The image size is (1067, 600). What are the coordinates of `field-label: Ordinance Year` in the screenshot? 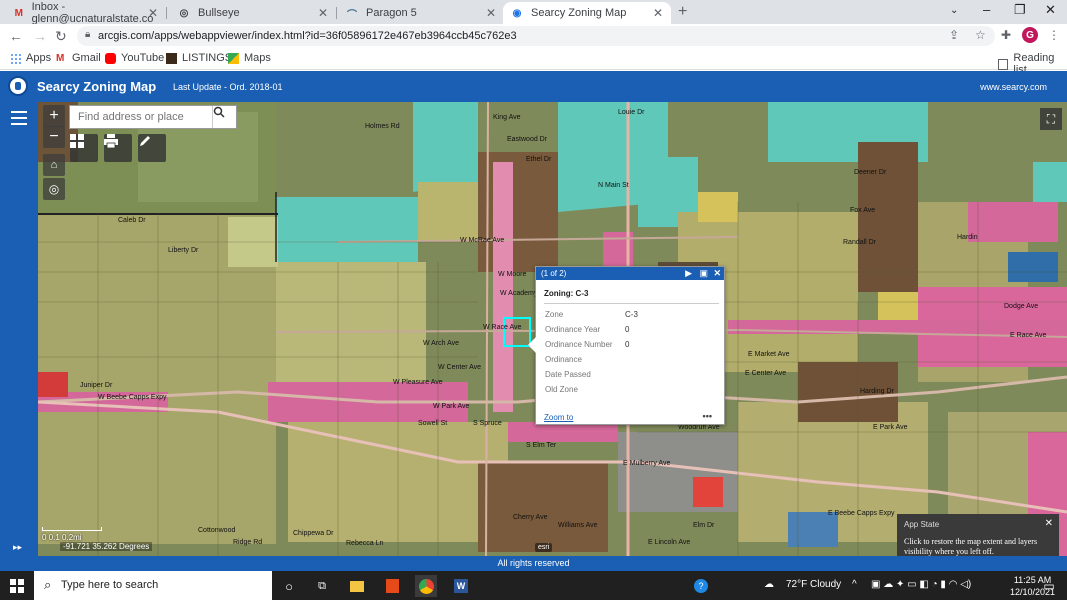 It's located at (573, 329).